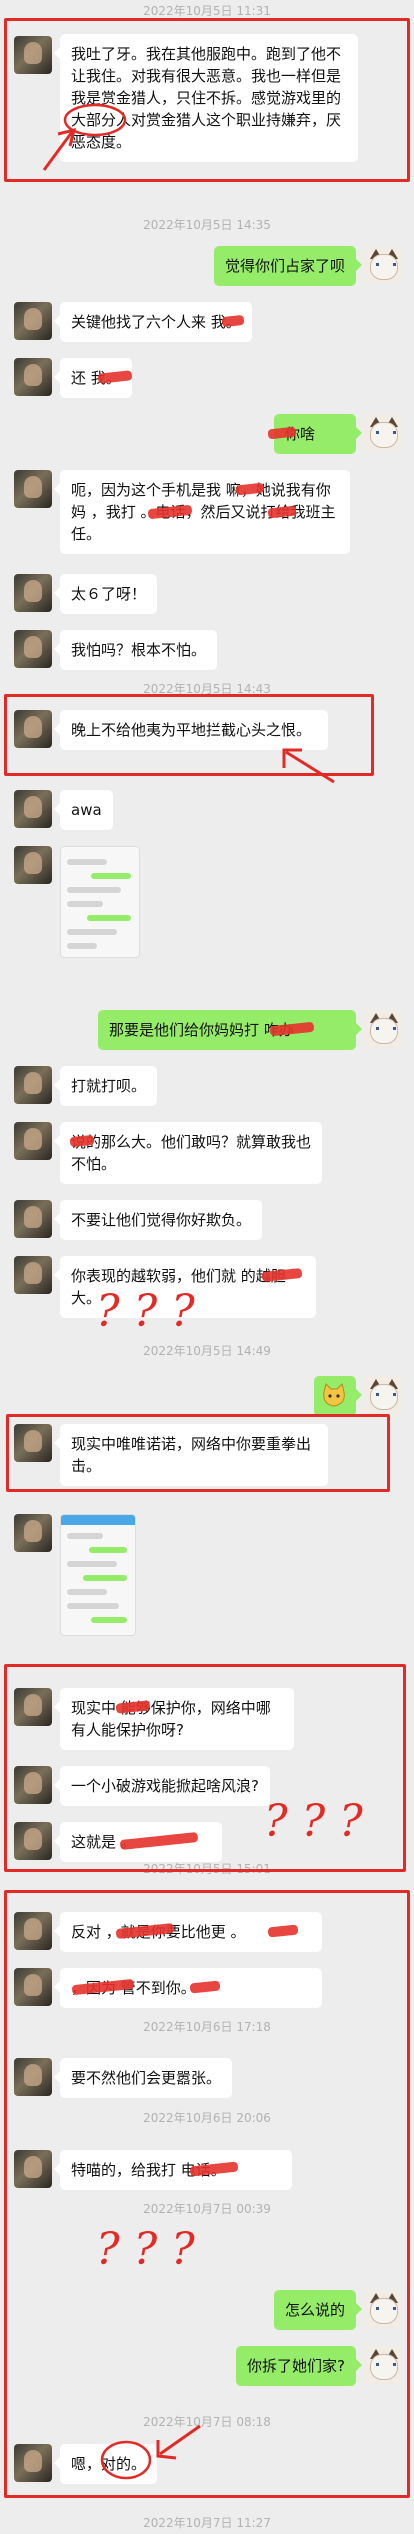  I want to click on timestamp: 2022年10月5日 14:49, so click(207, 1351).